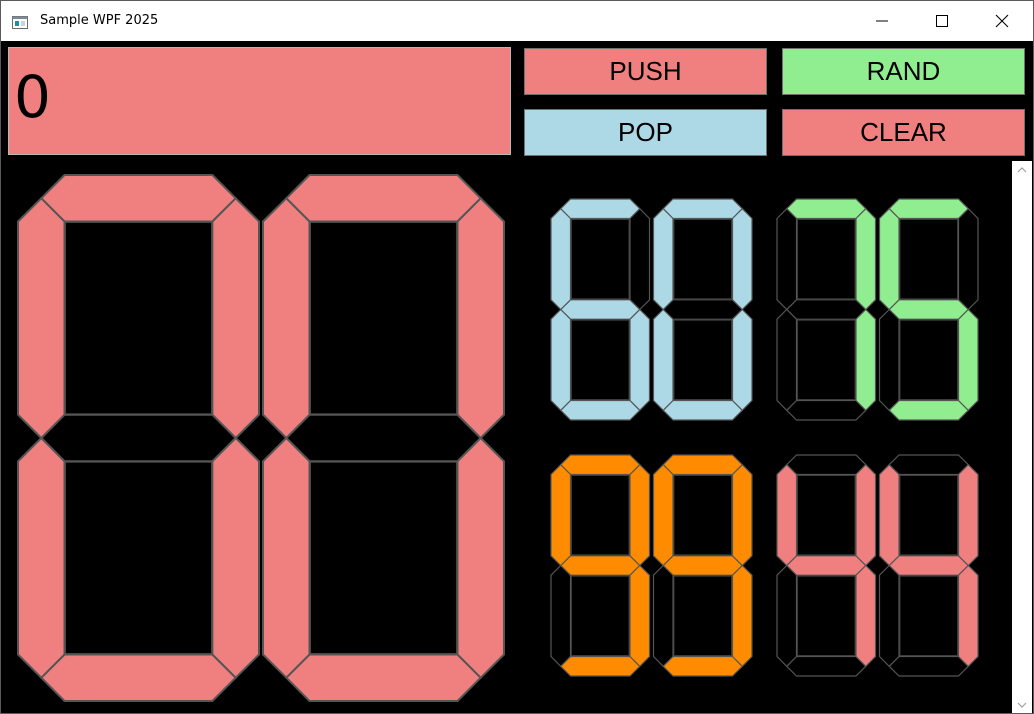  What do you see at coordinates (1022, 437) in the screenshot?
I see `vertical-scrollbar` at bounding box center [1022, 437].